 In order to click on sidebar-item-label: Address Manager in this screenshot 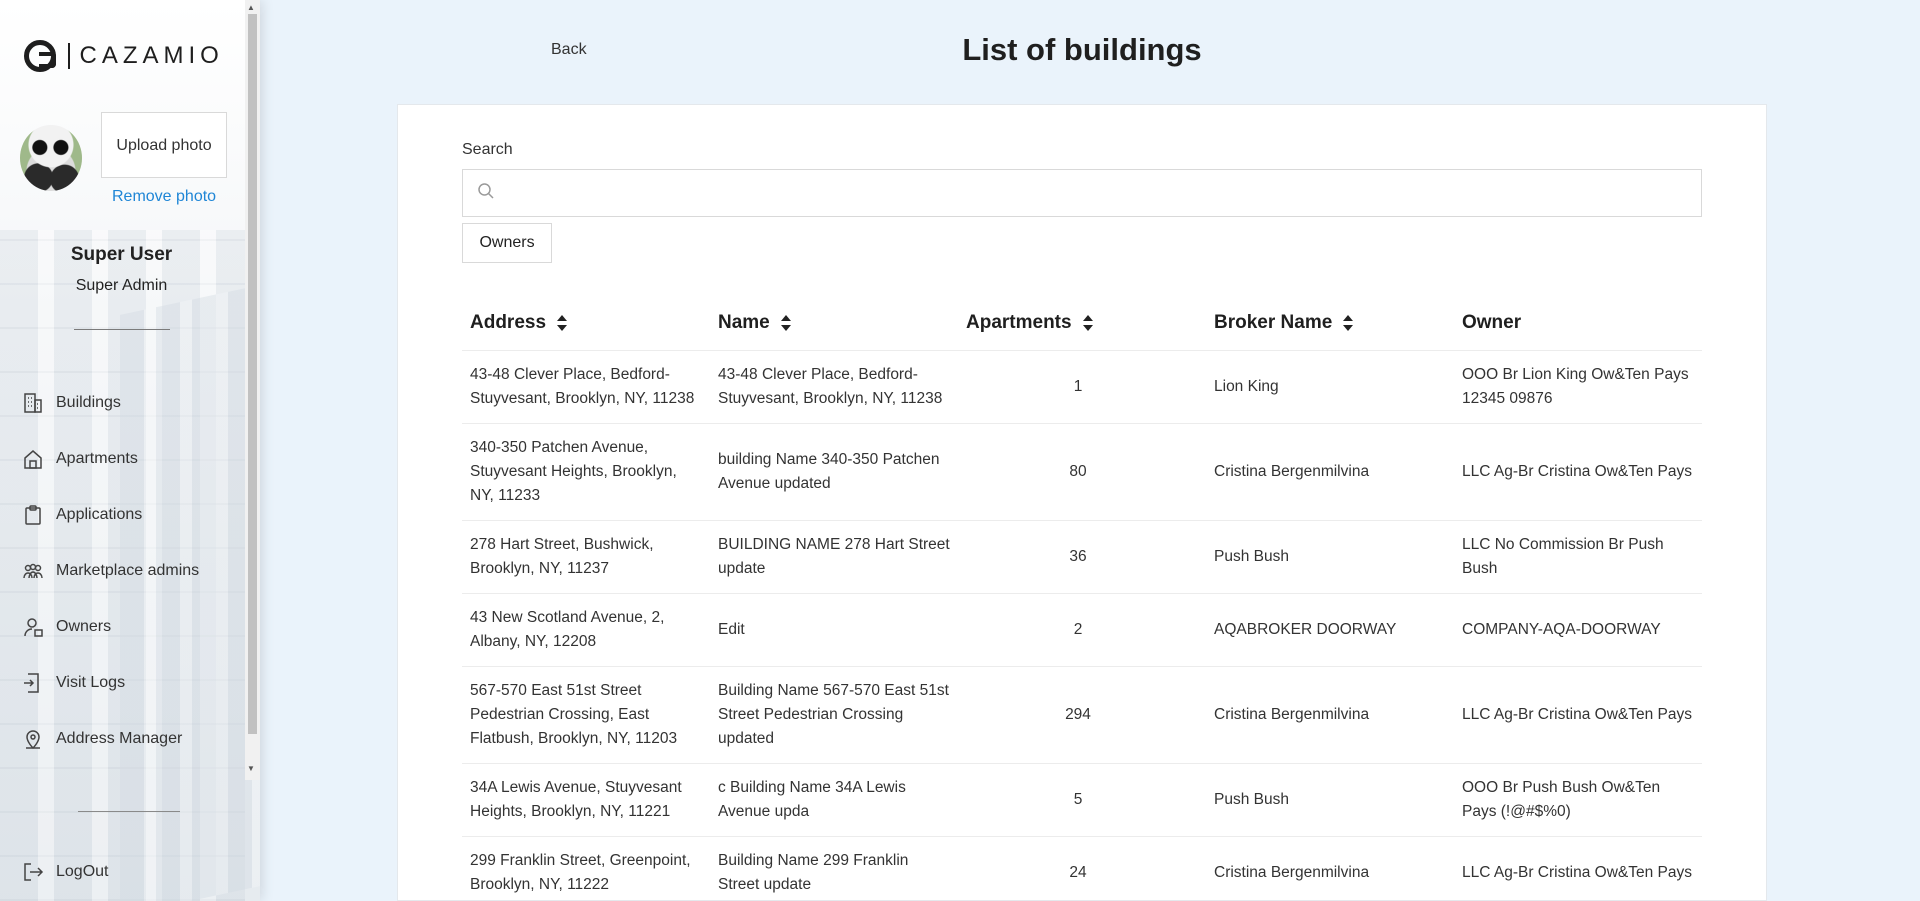, I will do `click(119, 738)`.